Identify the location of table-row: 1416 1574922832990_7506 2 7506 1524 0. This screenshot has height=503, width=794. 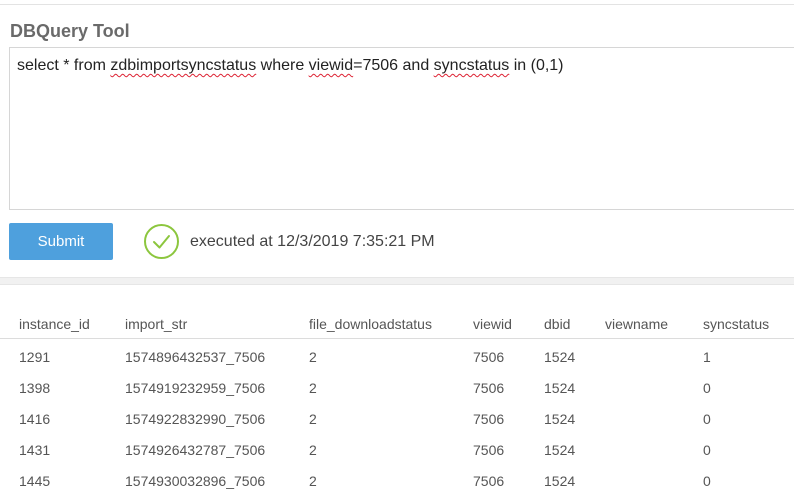
(397, 416).